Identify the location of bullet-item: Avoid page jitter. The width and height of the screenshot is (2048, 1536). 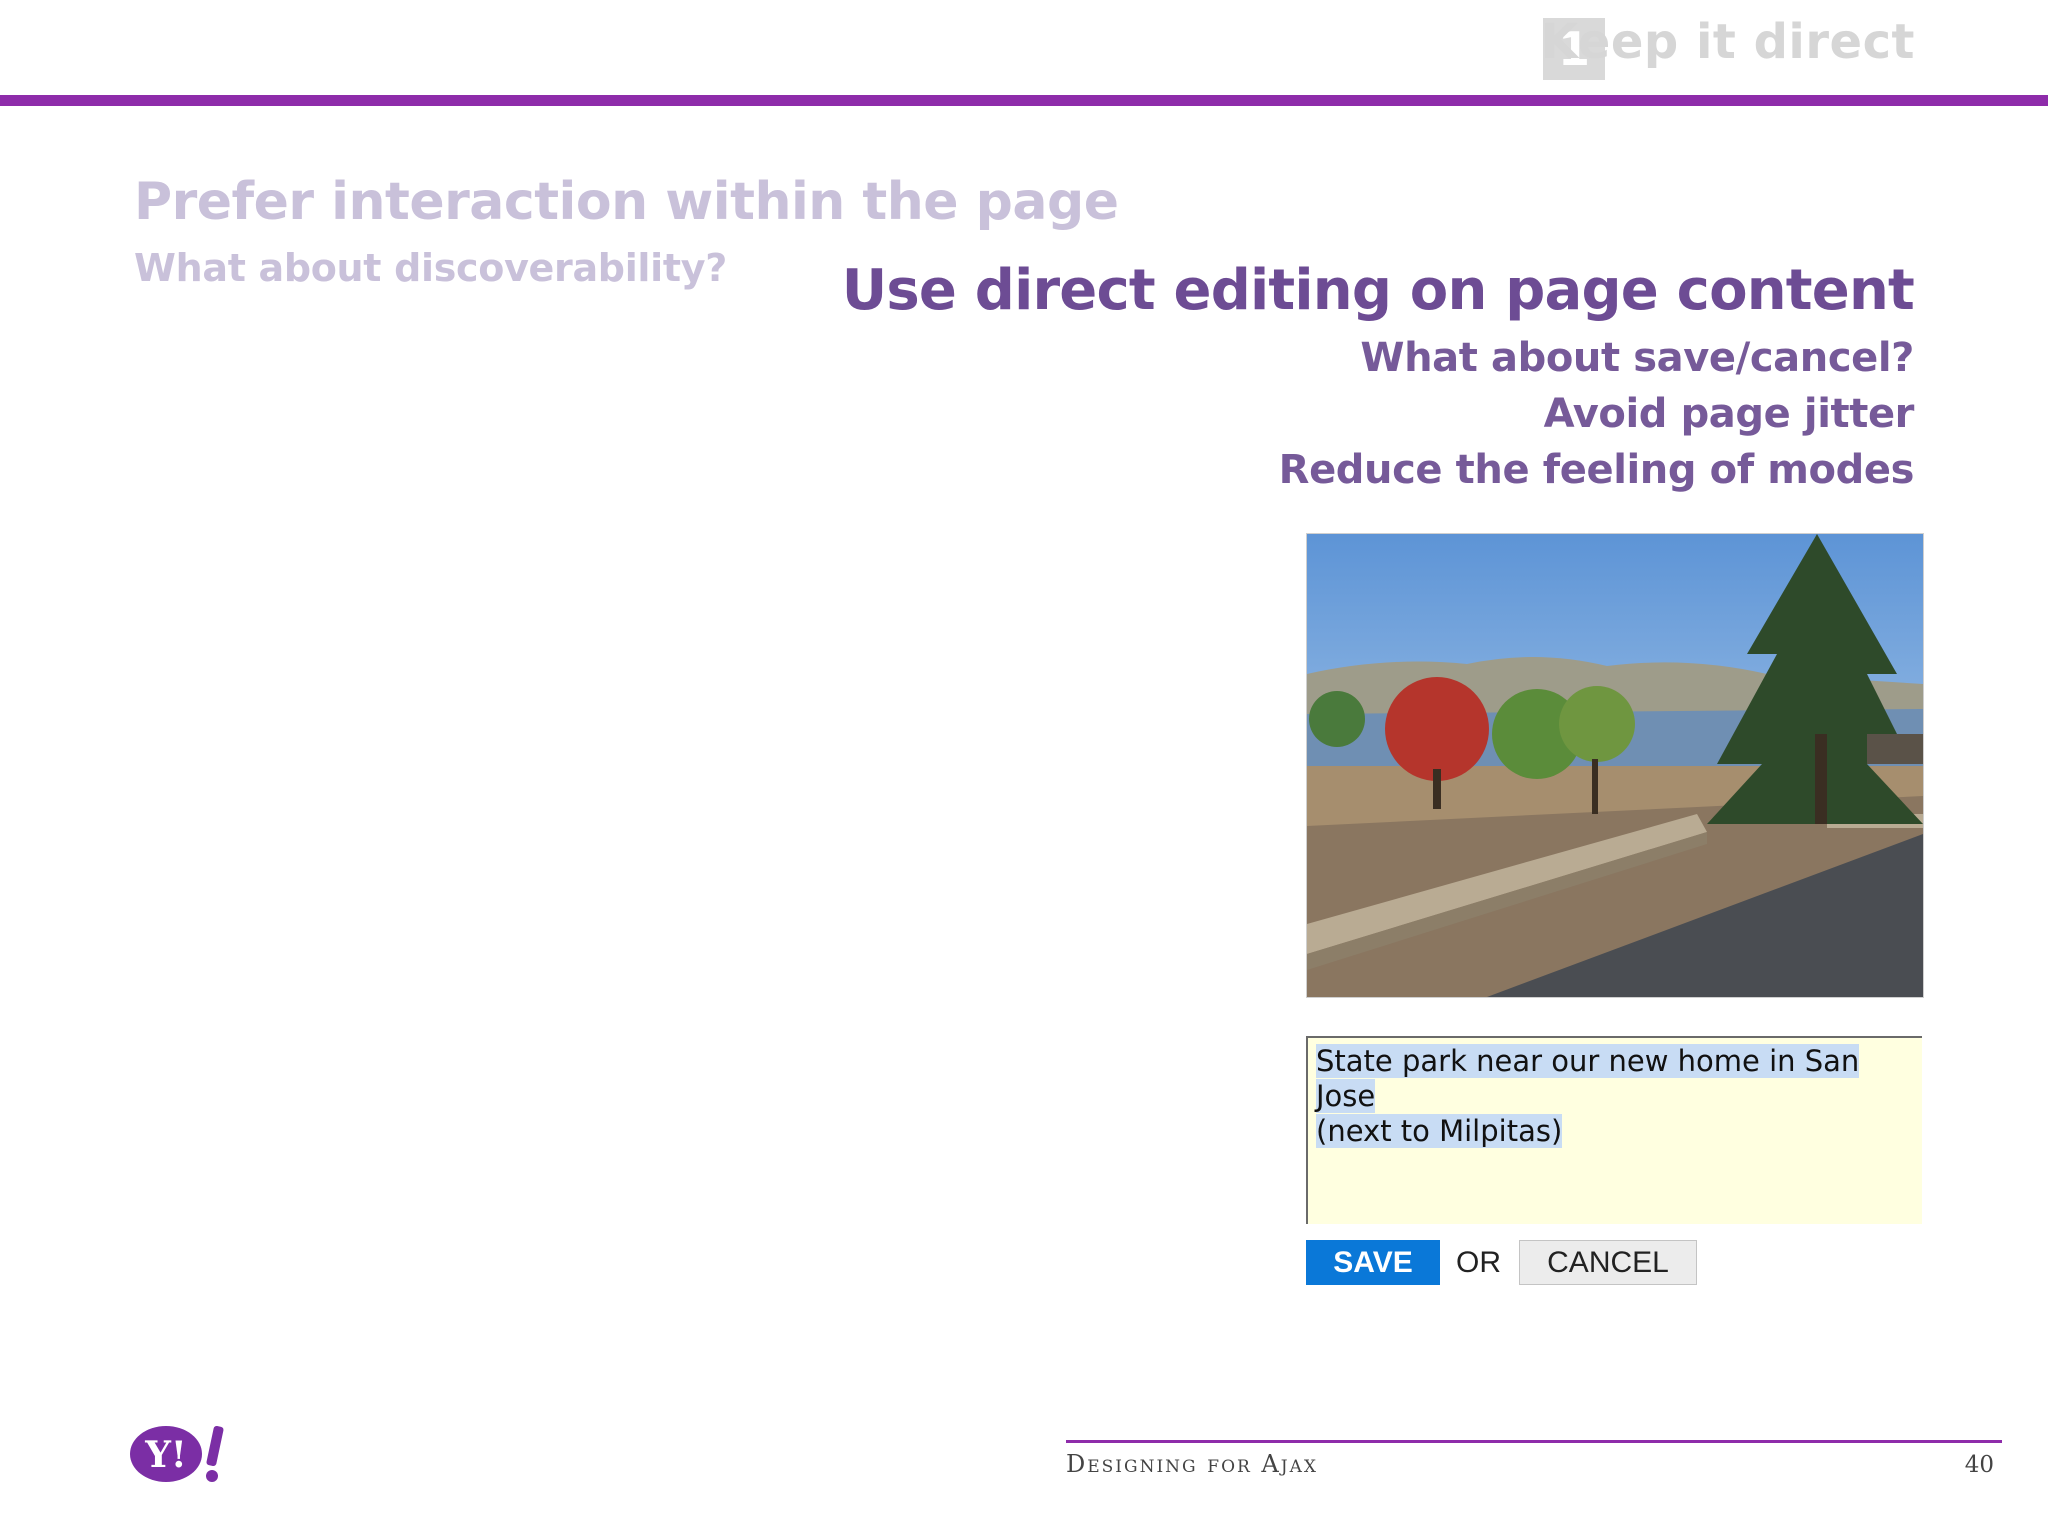
(1729, 414).